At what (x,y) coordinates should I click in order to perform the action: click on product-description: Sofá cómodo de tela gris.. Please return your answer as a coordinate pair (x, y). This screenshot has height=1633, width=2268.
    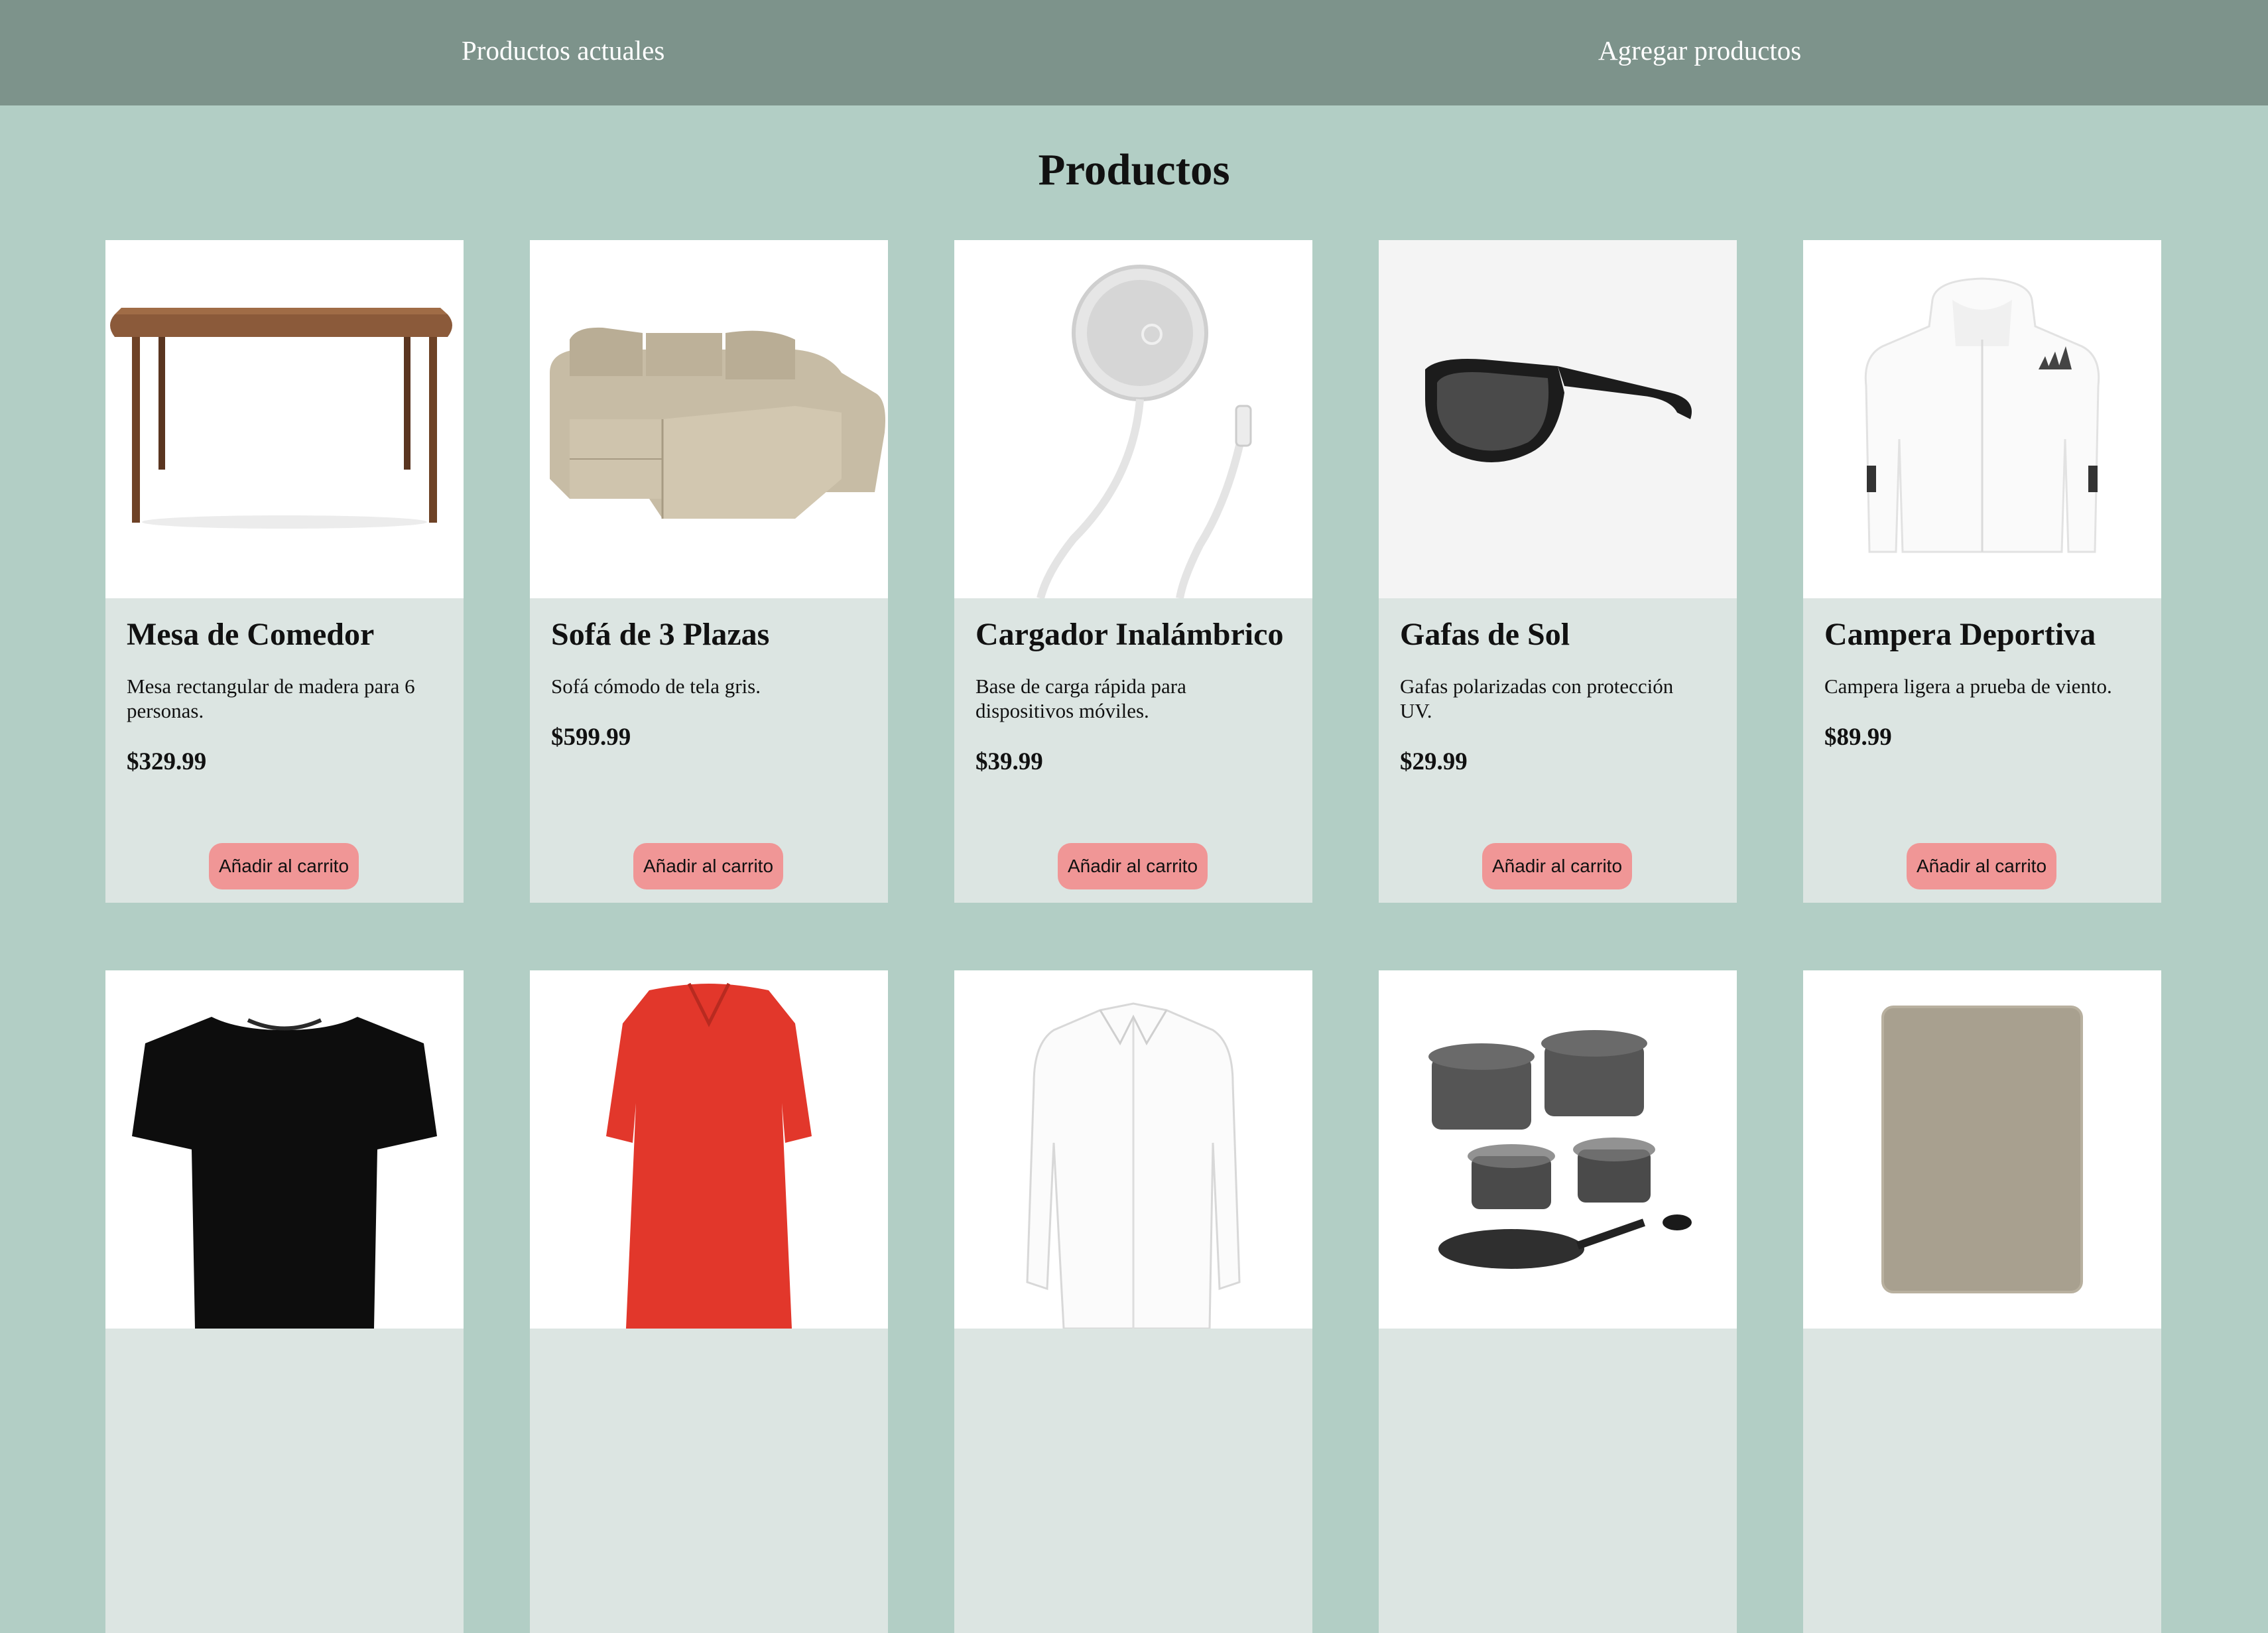
    Looking at the image, I should click on (656, 686).